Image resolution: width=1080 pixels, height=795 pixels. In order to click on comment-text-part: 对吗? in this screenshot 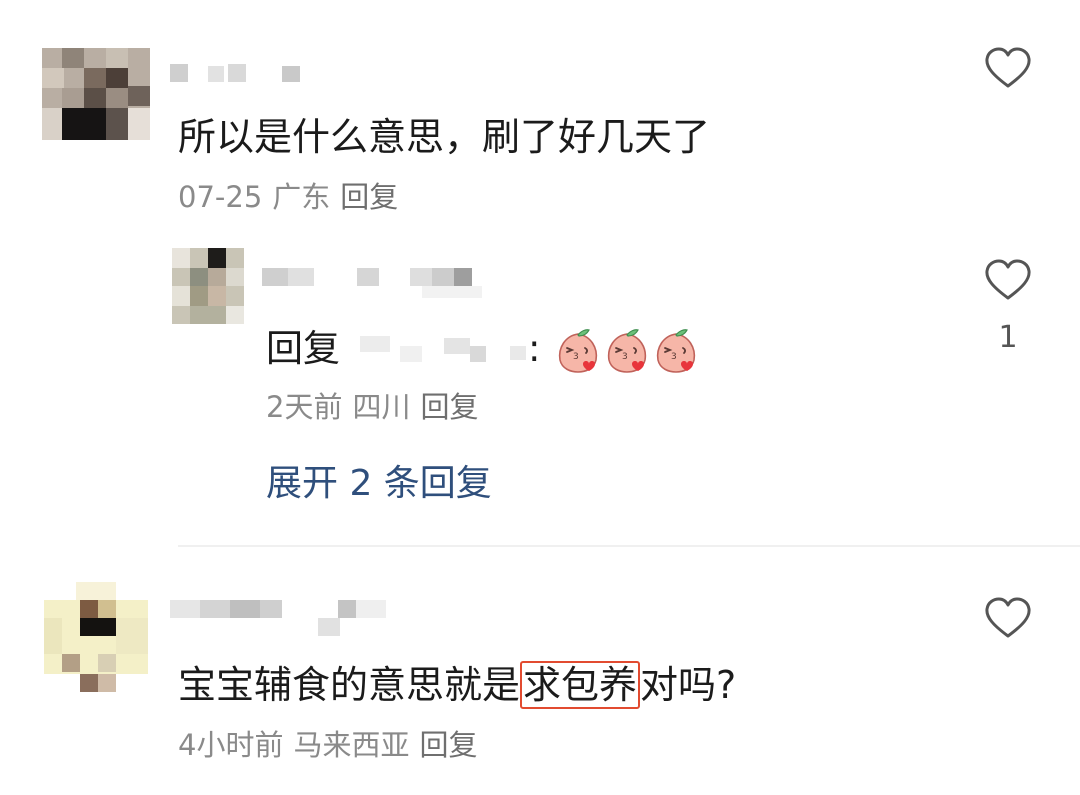, I will do `click(688, 685)`.